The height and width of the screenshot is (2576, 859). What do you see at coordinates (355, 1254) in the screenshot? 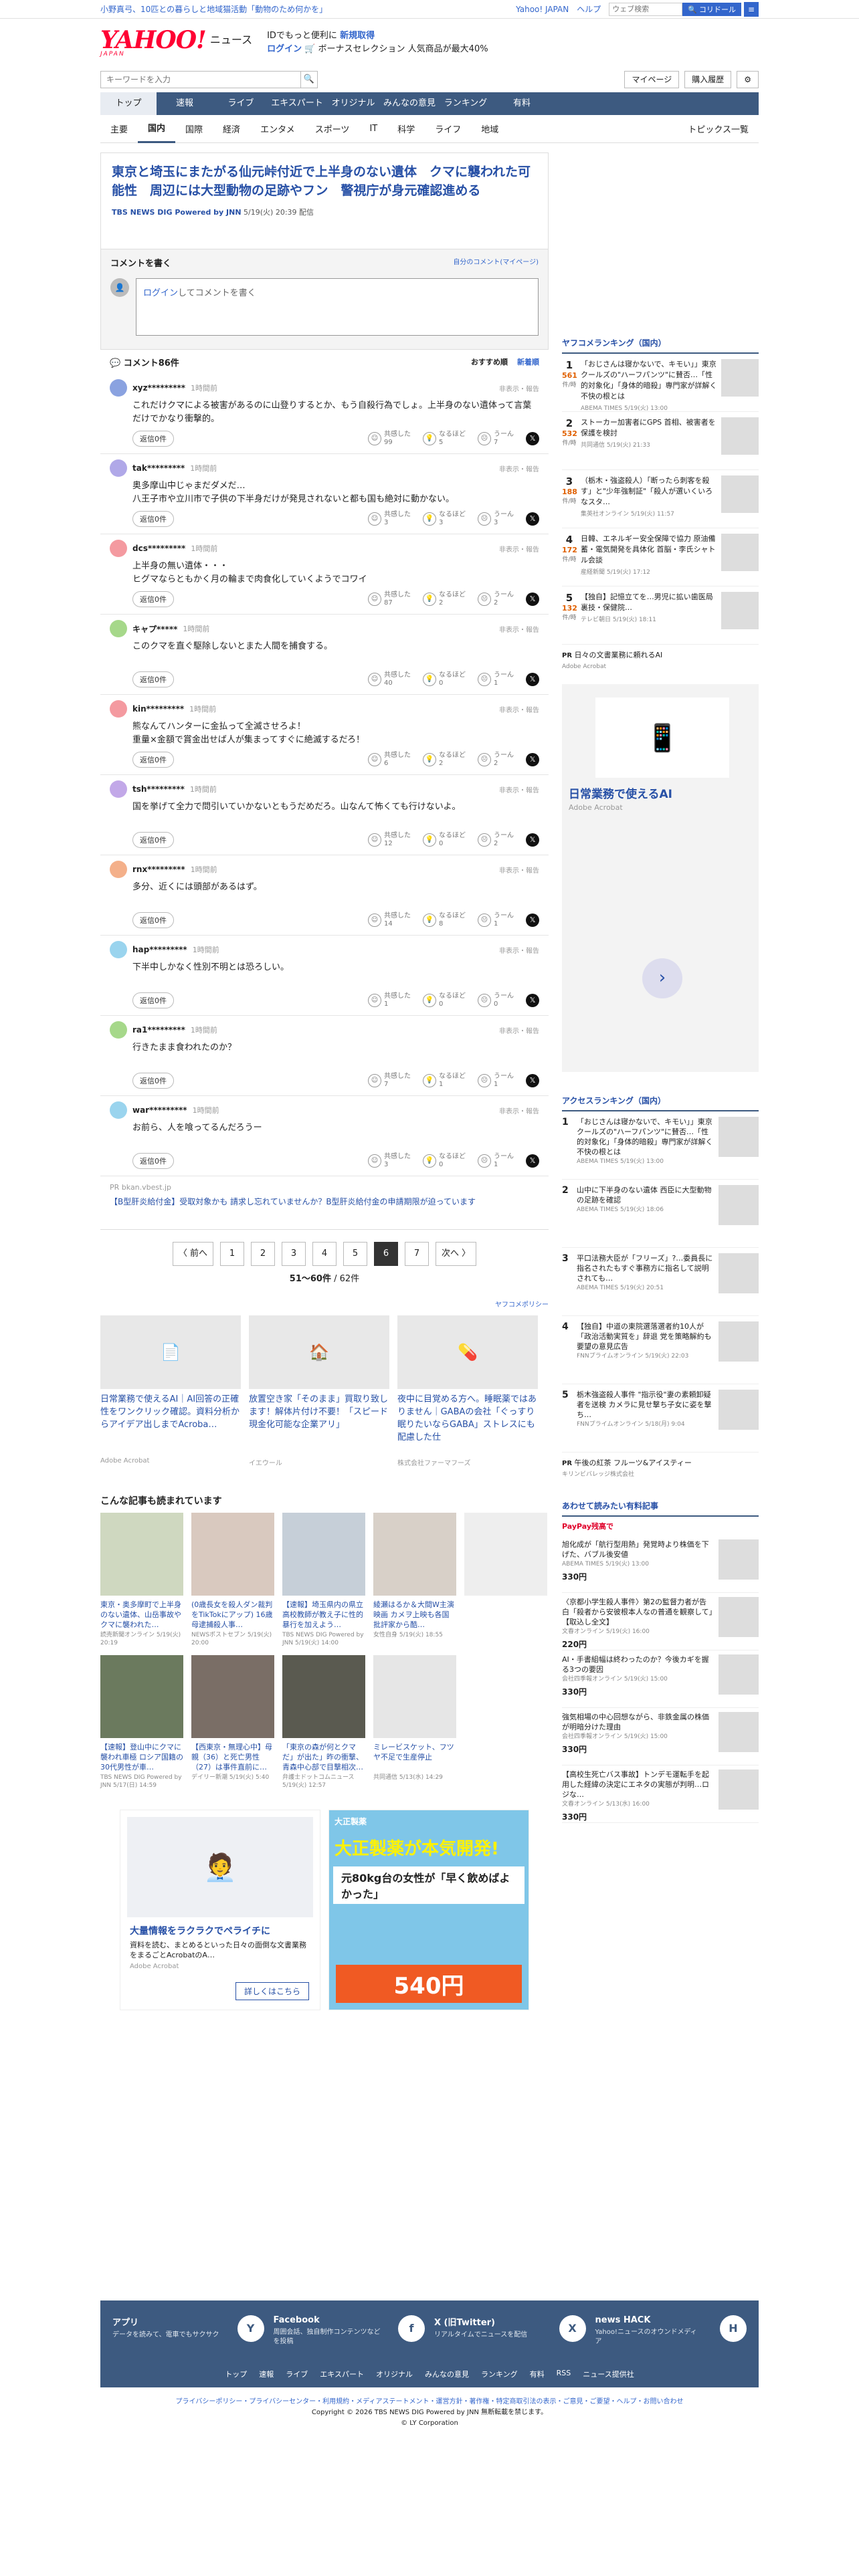
I see `page-button: 5` at bounding box center [355, 1254].